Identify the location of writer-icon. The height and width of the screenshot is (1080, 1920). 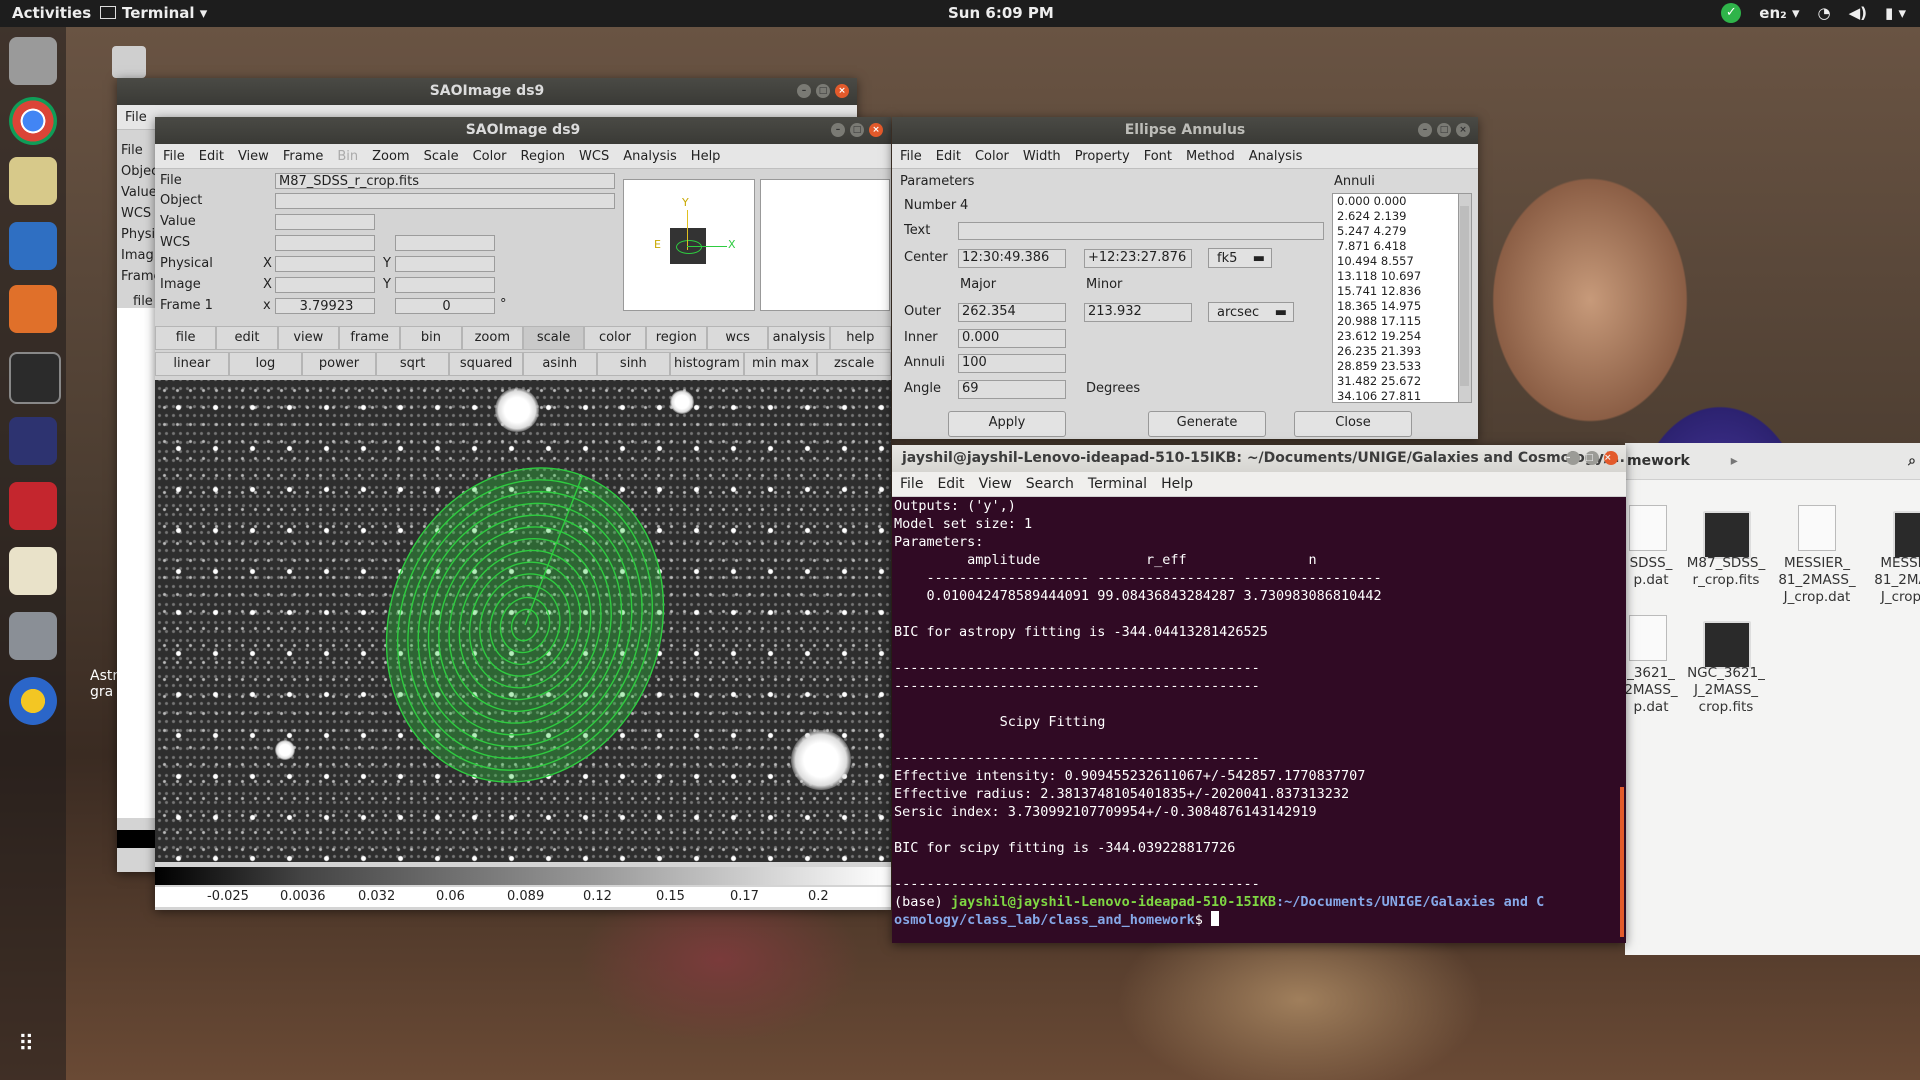
(33, 246).